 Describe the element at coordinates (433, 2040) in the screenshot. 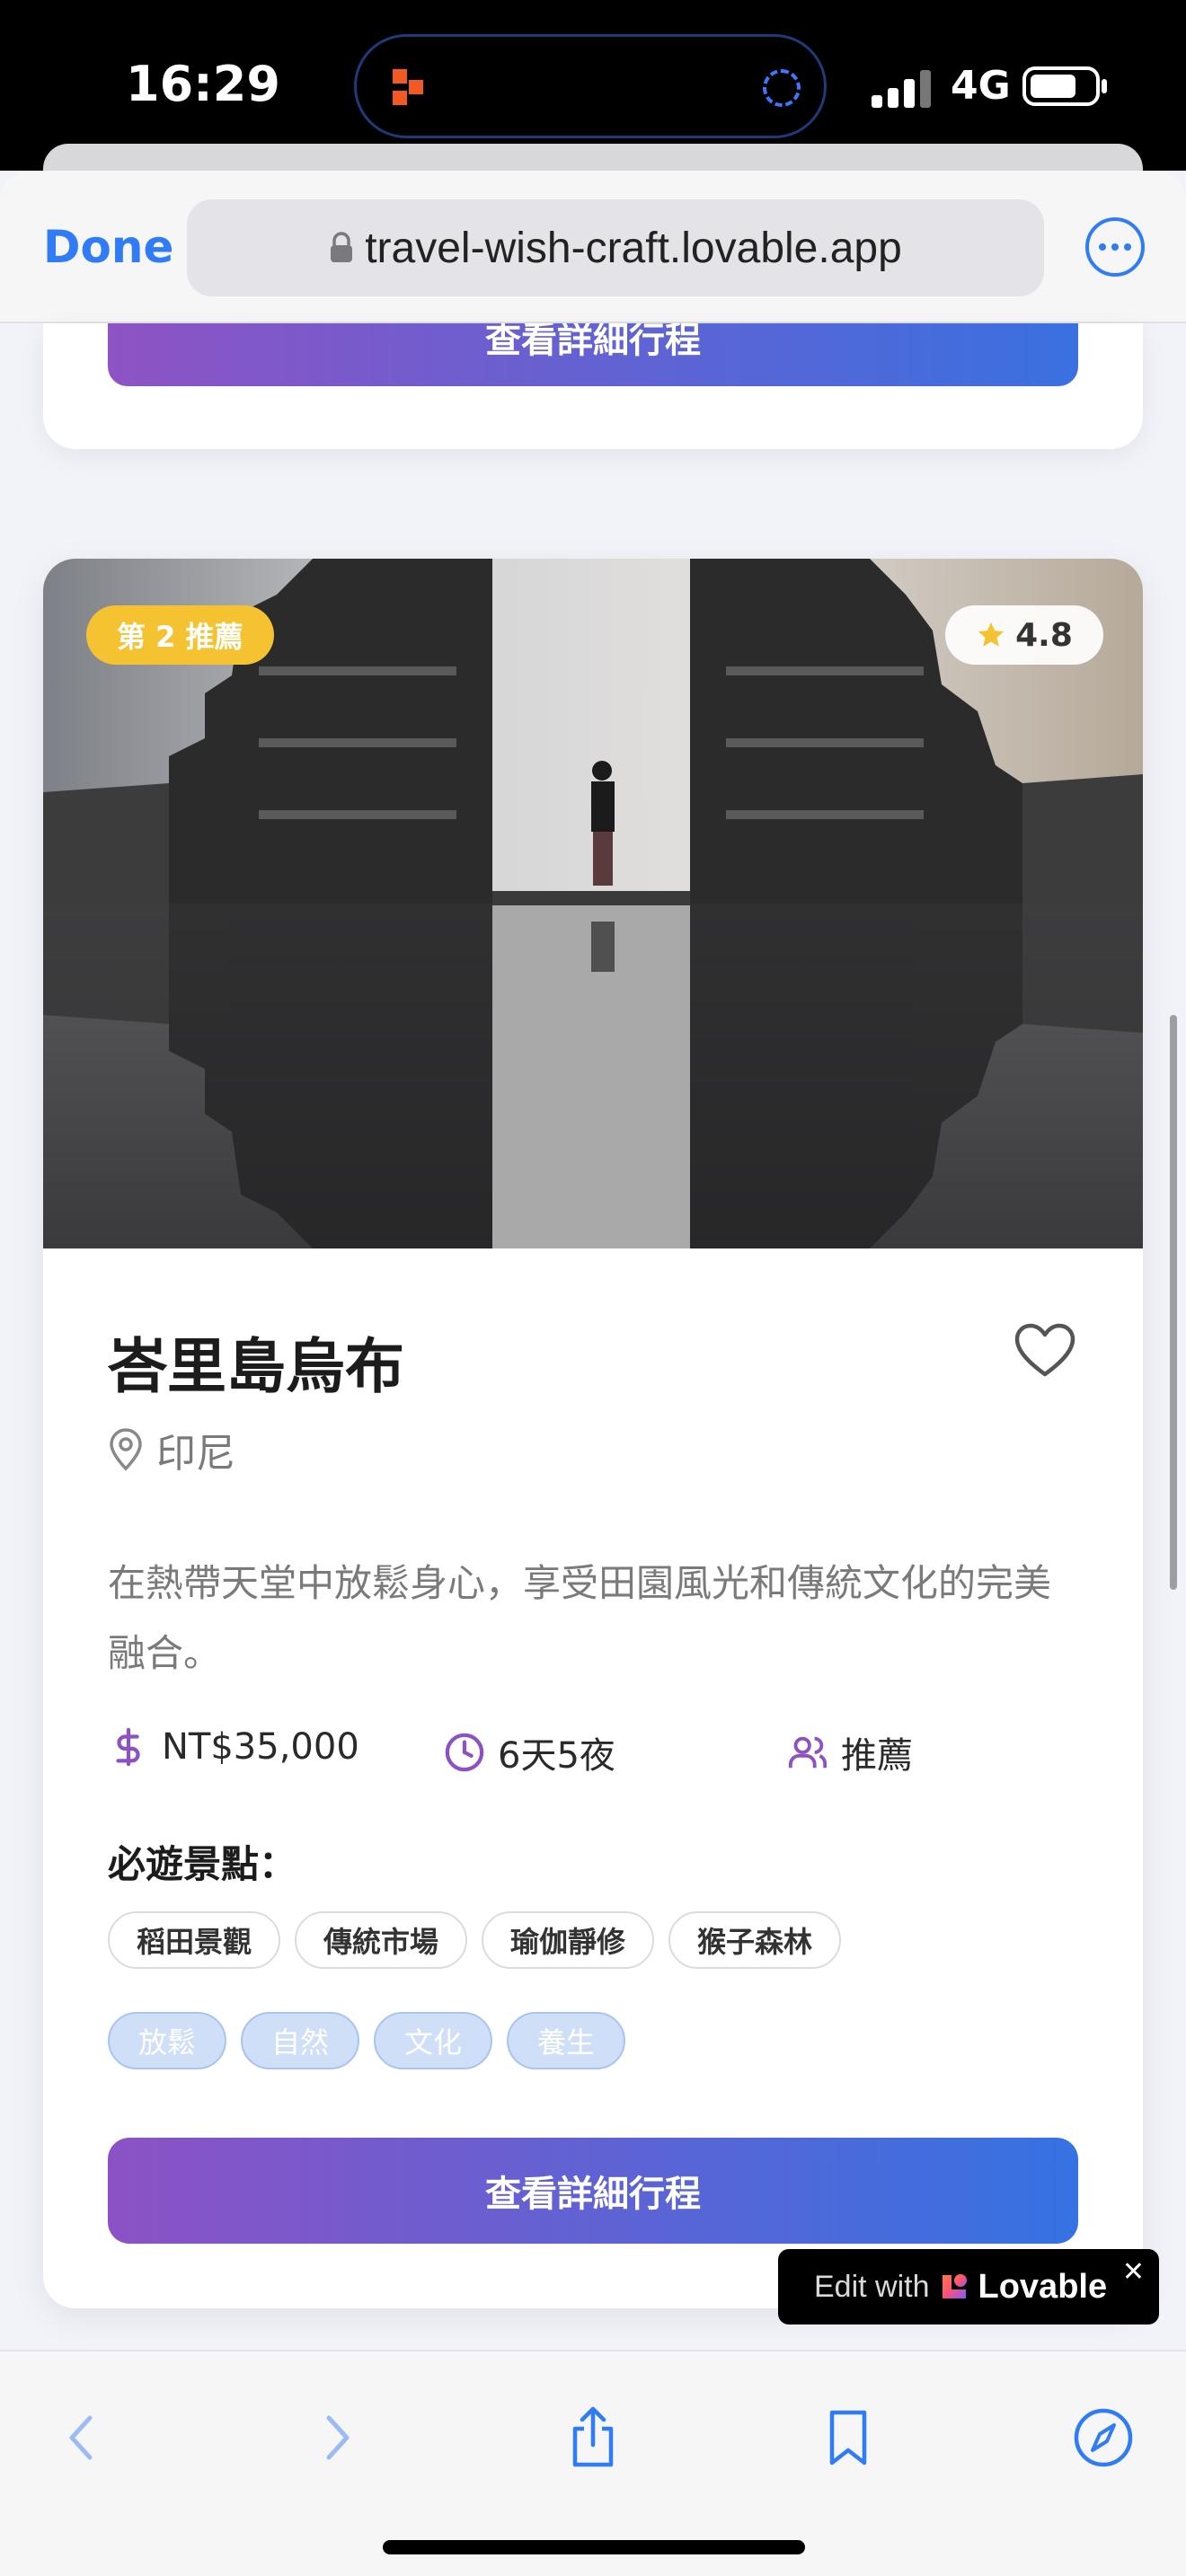

I see `tag-chip: 文化` at that location.